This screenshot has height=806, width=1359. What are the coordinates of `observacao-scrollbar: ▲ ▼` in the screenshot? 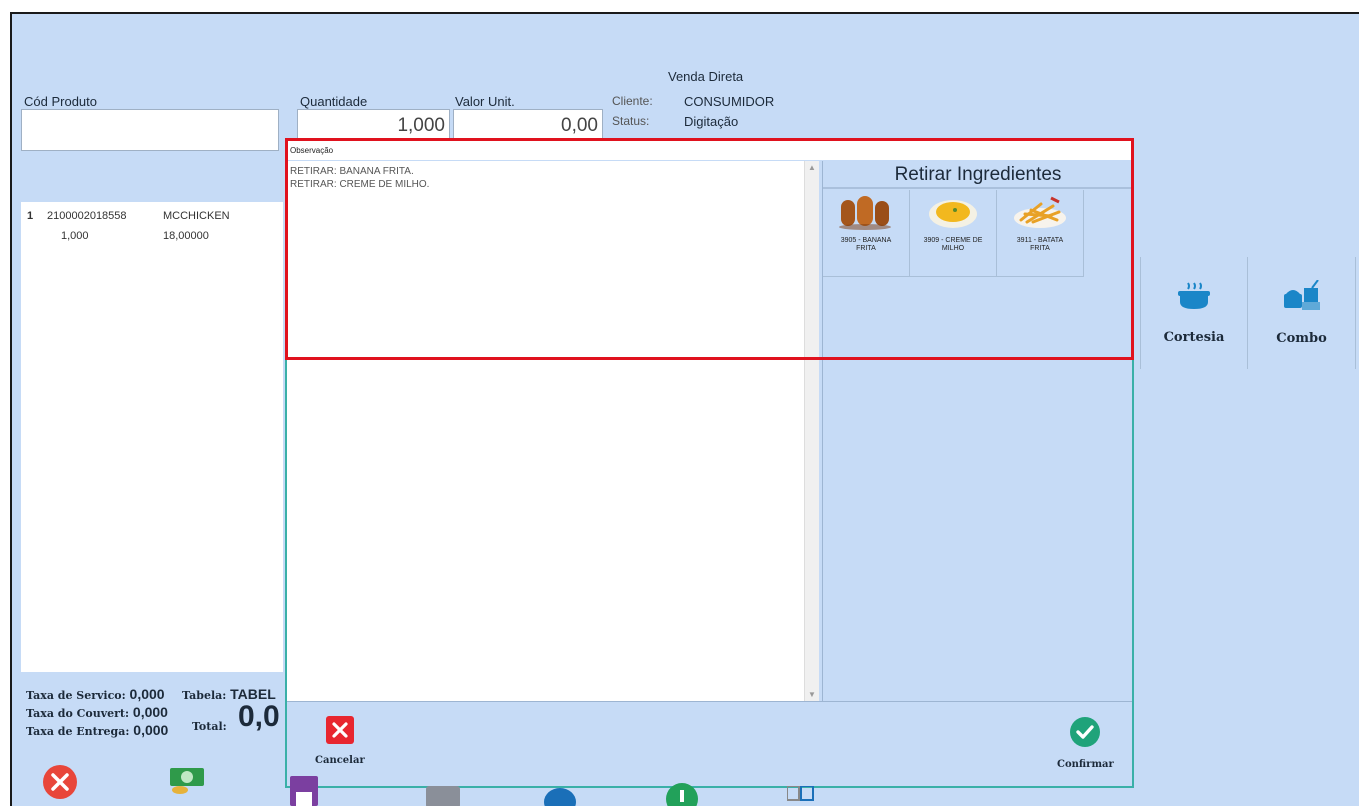 It's located at (811, 431).